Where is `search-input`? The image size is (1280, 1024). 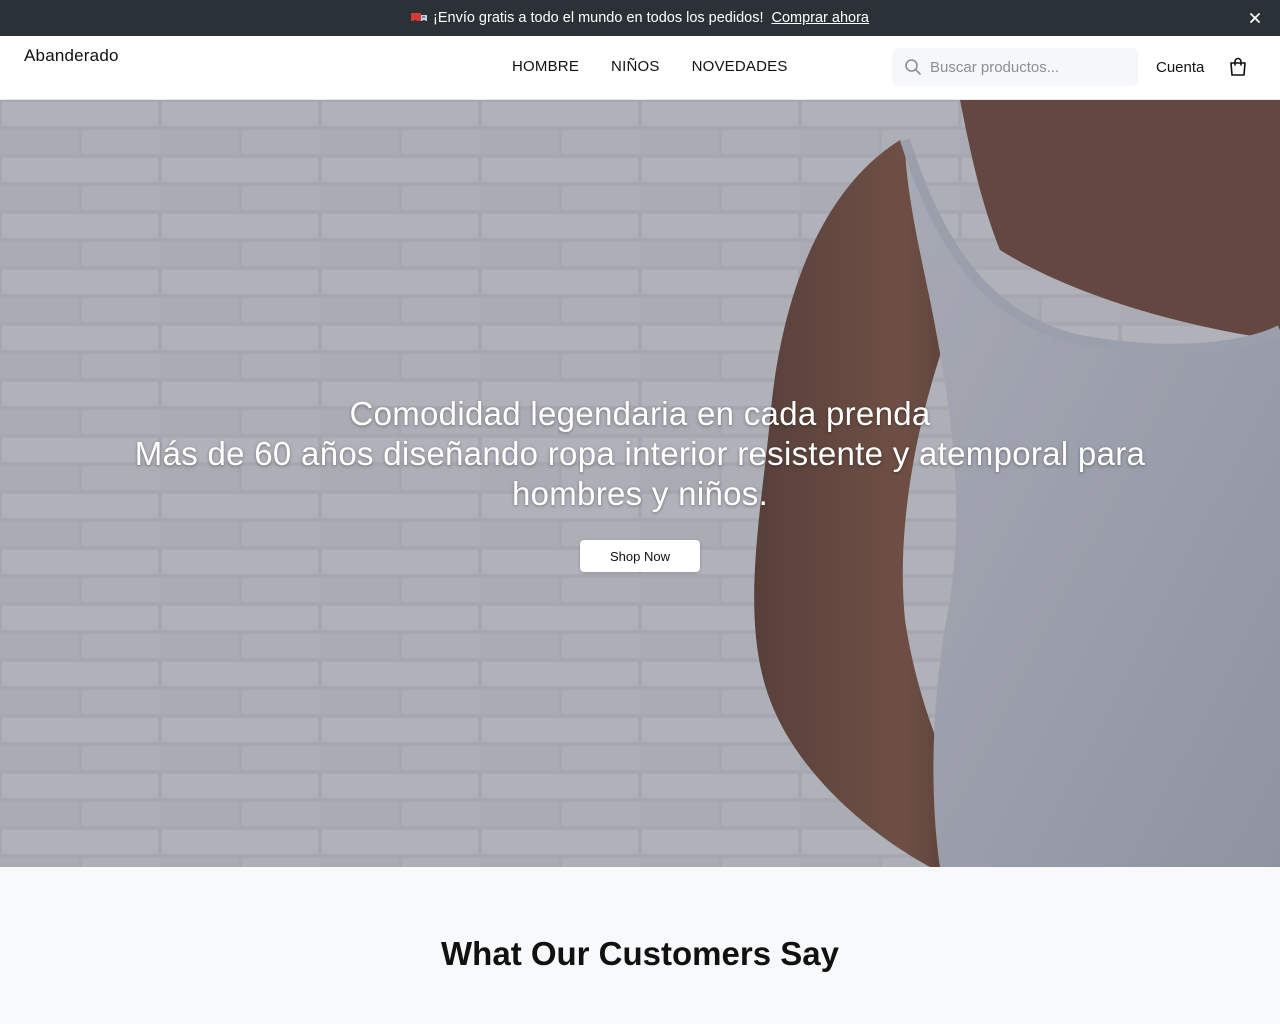 search-input is located at coordinates (1025, 67).